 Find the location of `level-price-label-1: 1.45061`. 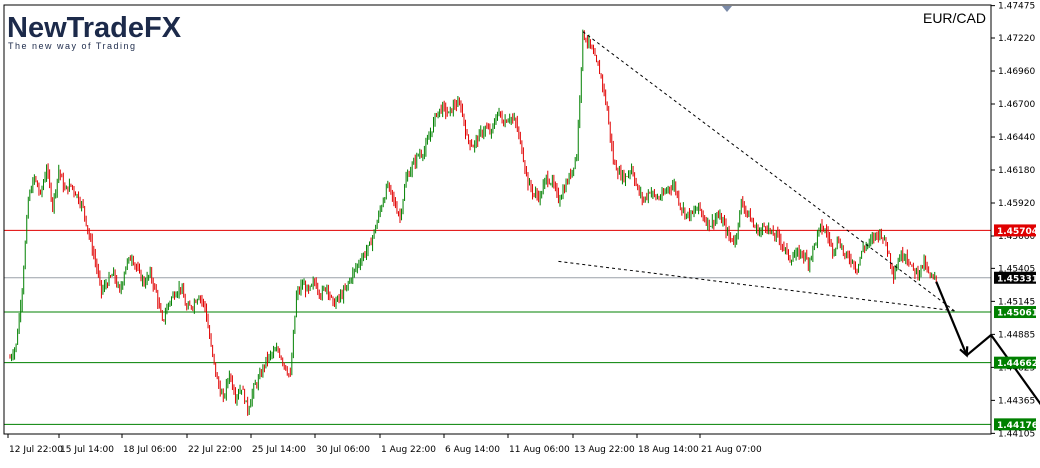

level-price-label-1: 1.45061 is located at coordinates (1017, 314).